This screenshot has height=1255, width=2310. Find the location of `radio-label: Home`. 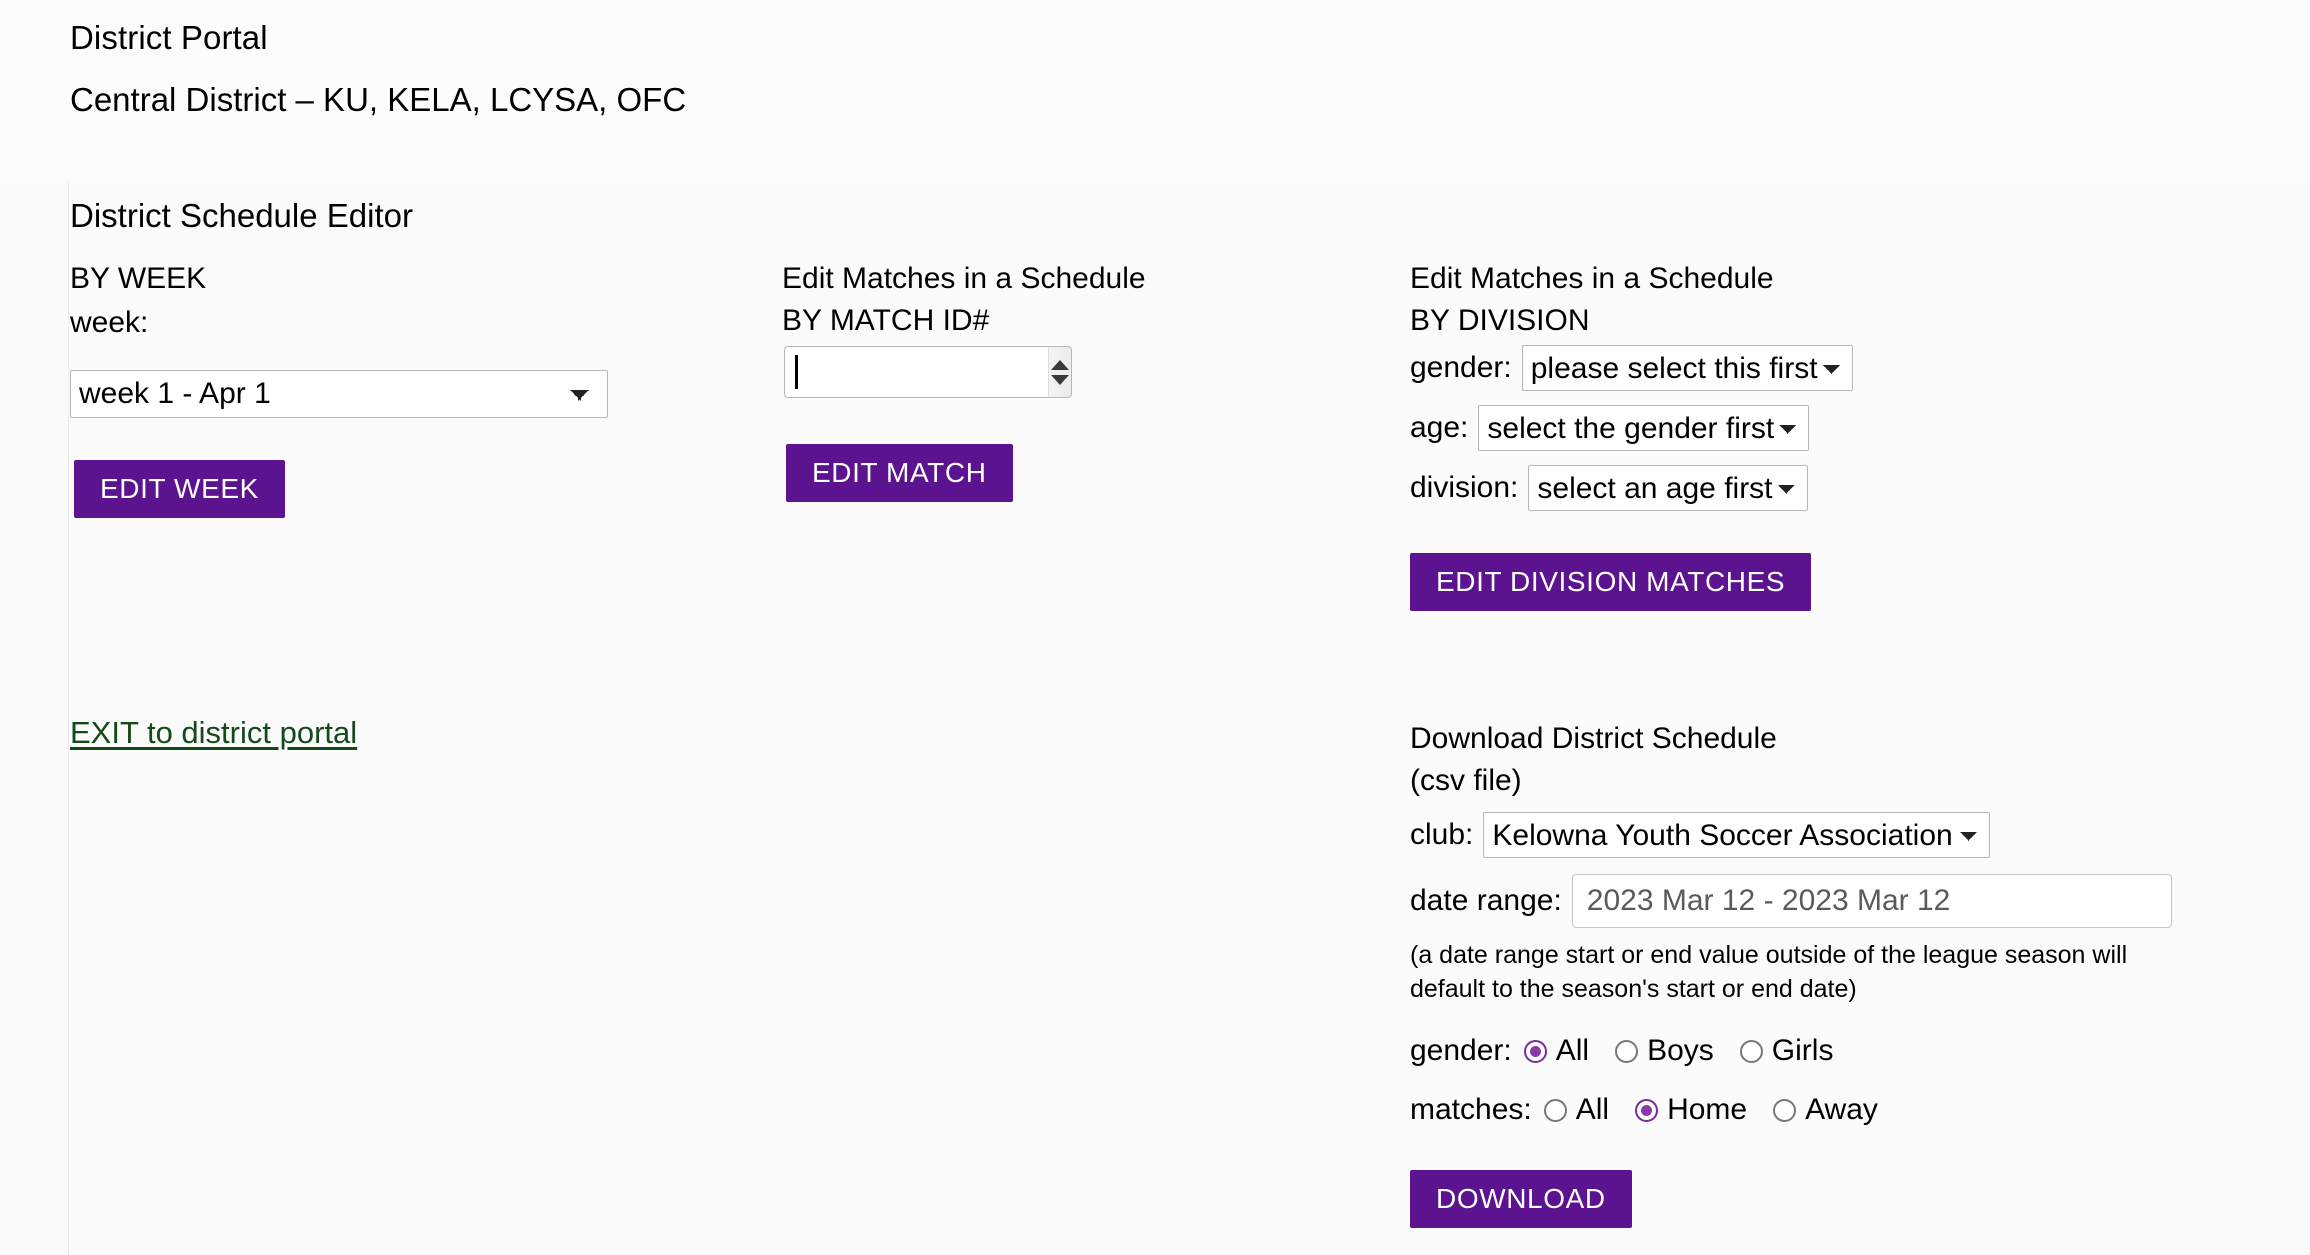

radio-label: Home is located at coordinates (1707, 1109).